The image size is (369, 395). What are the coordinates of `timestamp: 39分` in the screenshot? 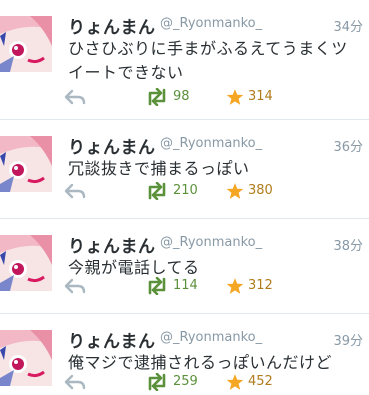 It's located at (348, 339).